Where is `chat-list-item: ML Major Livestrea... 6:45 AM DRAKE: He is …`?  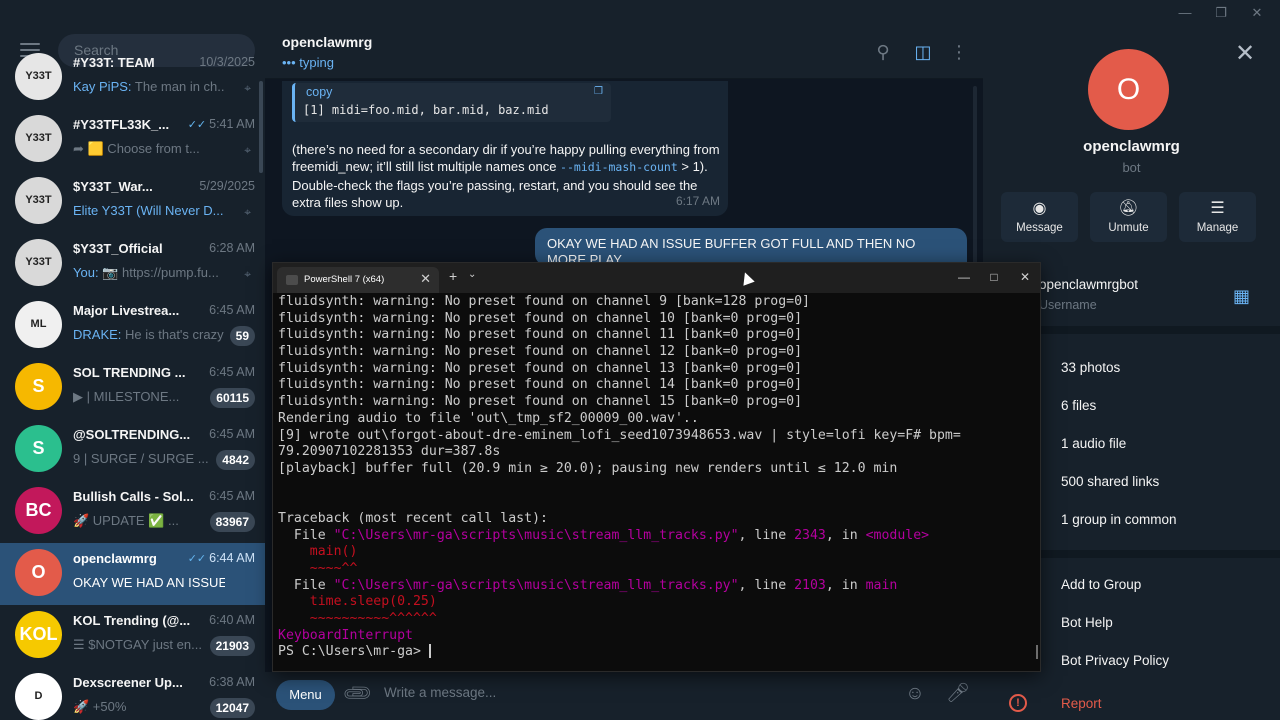
chat-list-item: ML Major Livestrea... 6:45 AM DRAKE: He is … is located at coordinates (132, 326).